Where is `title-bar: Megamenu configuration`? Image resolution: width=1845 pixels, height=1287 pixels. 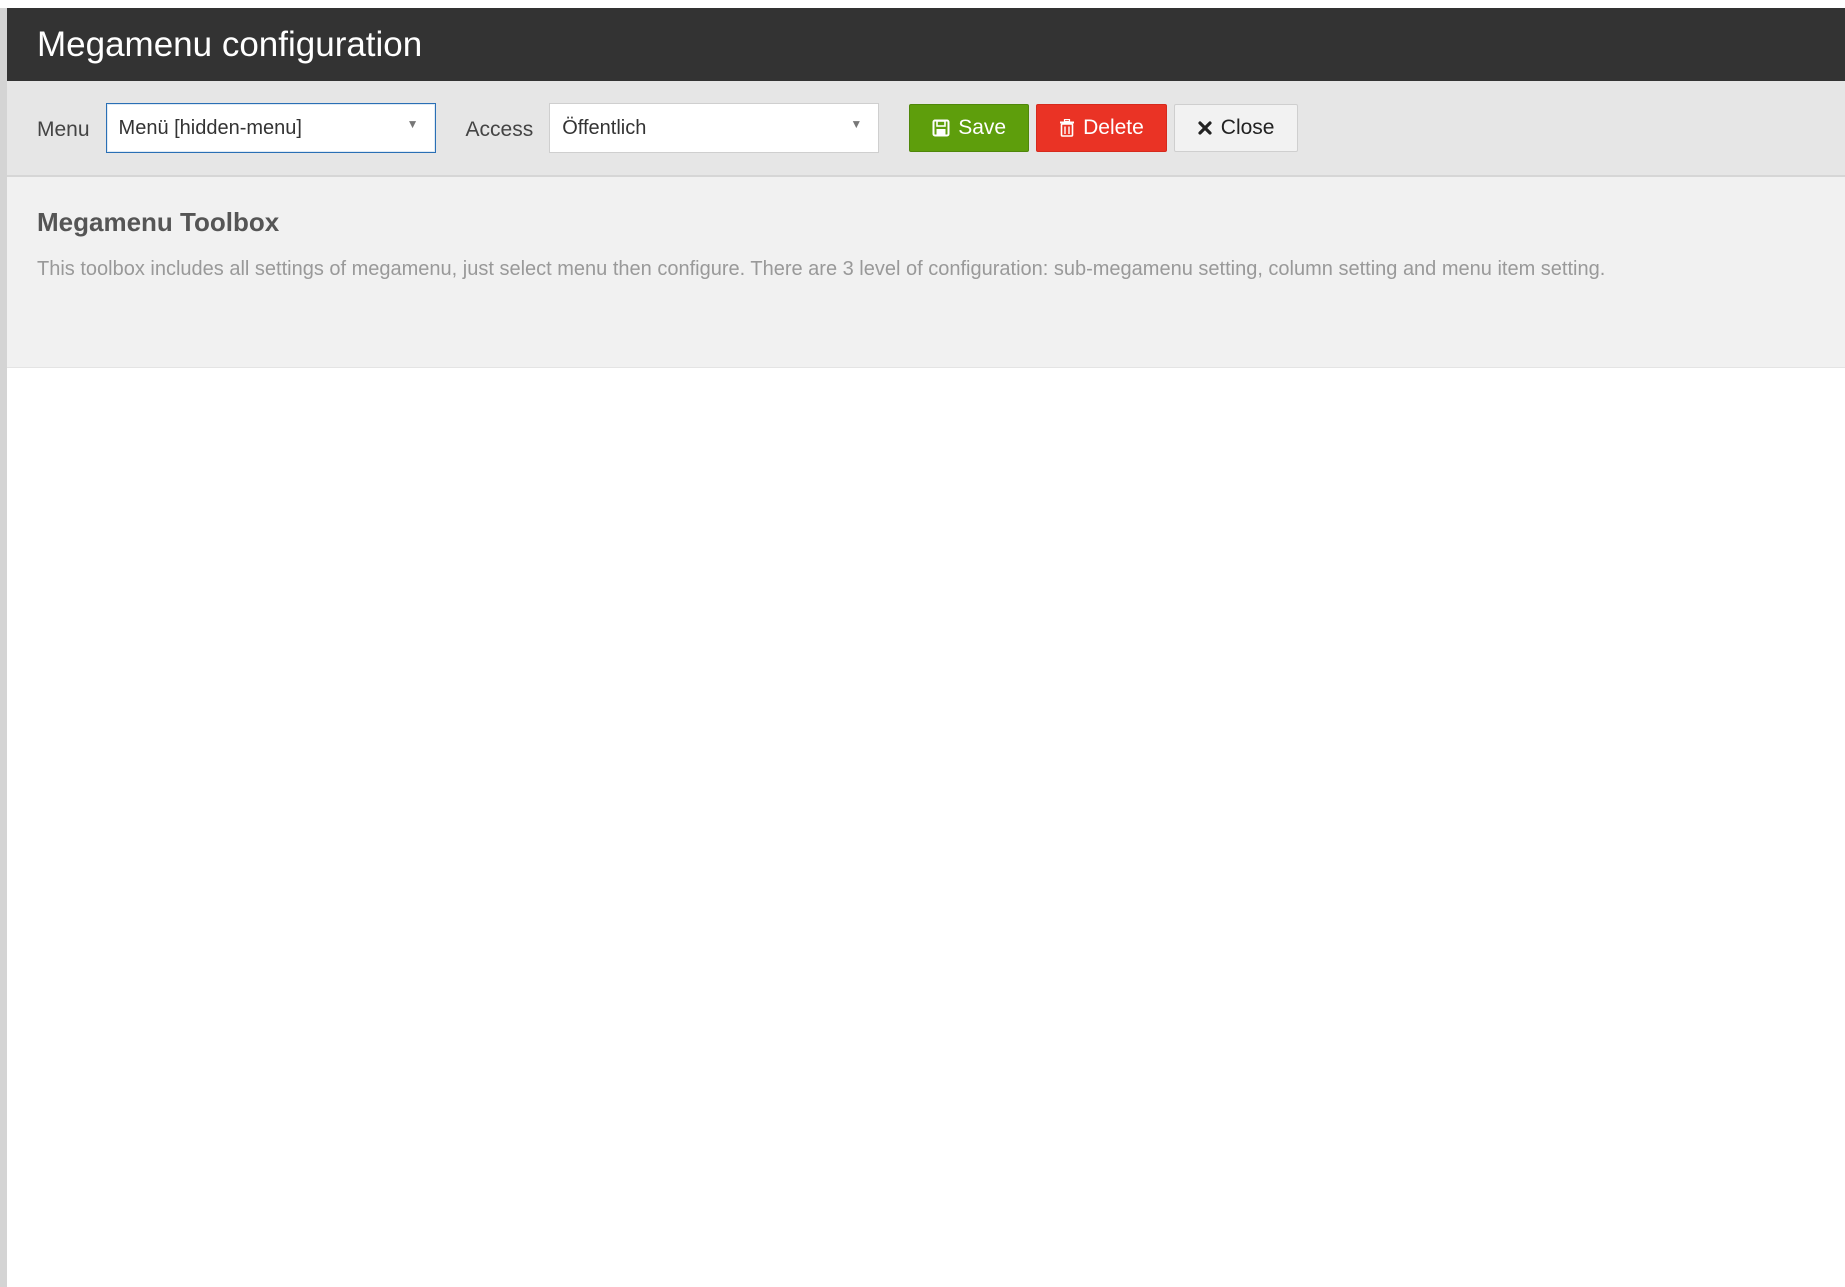
title-bar: Megamenu configuration is located at coordinates (926, 44).